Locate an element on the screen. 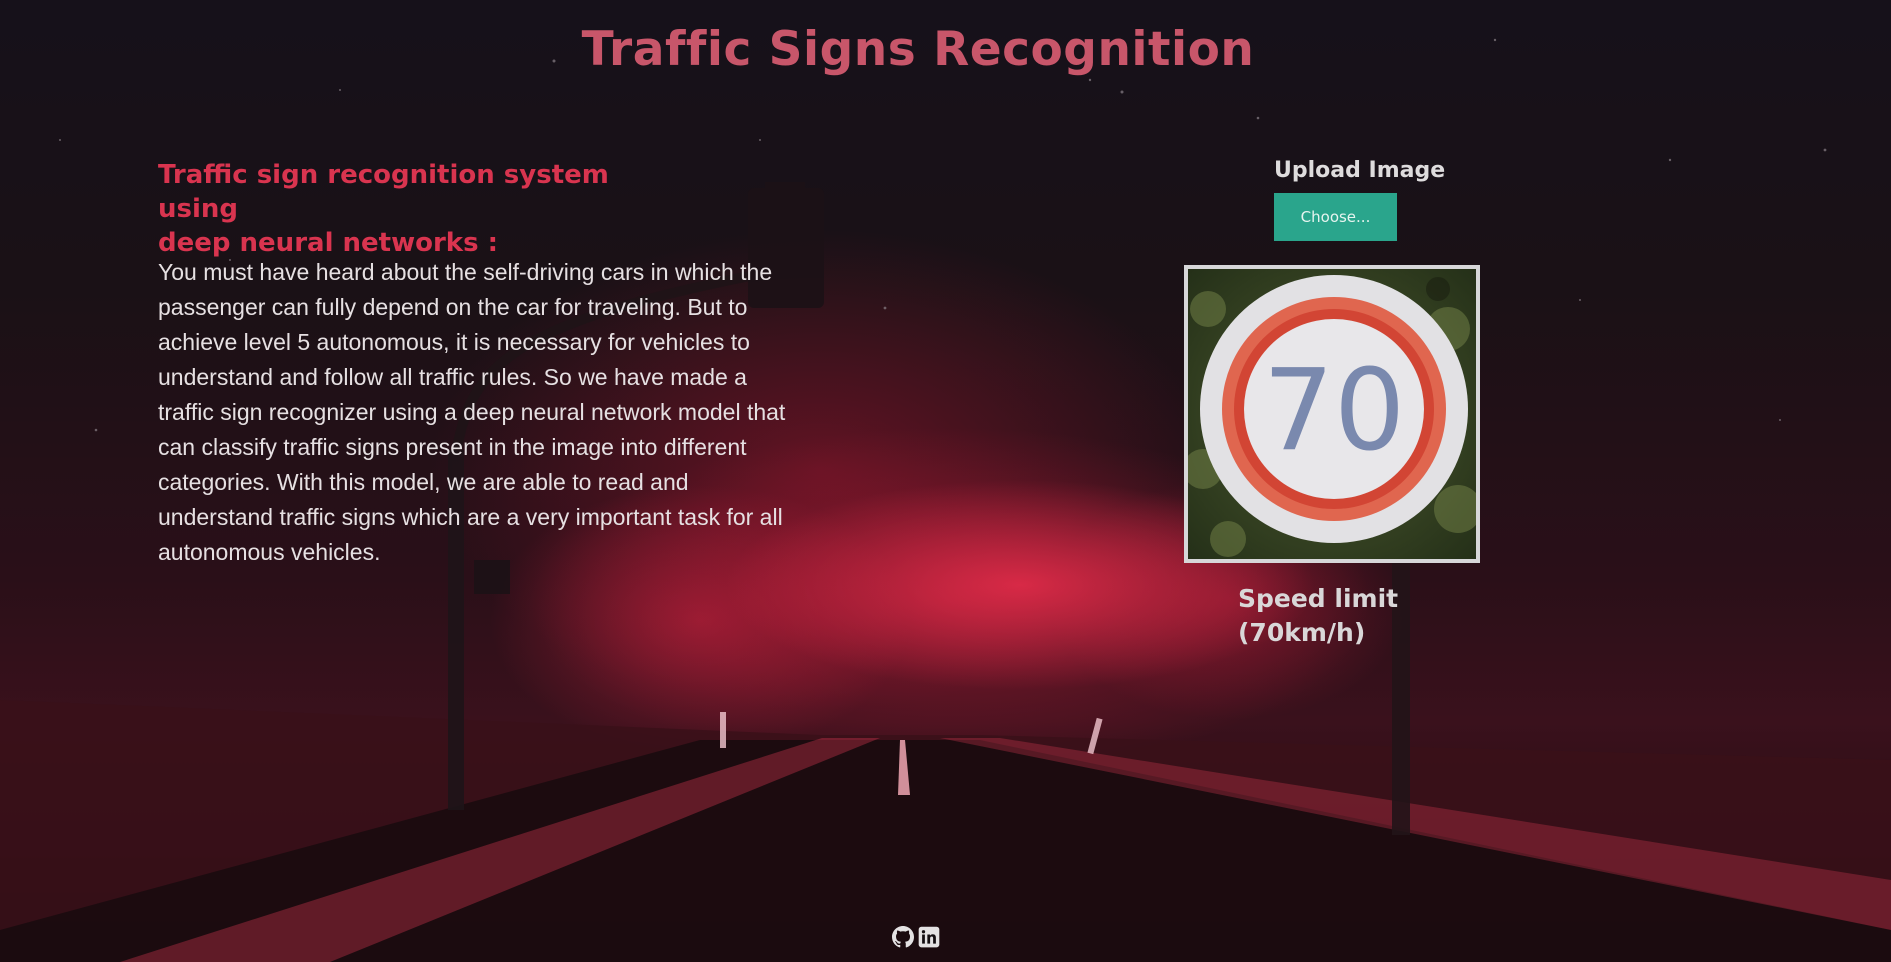 This screenshot has height=962, width=1891. uploaded-image-preview: 70 is located at coordinates (1332, 414).